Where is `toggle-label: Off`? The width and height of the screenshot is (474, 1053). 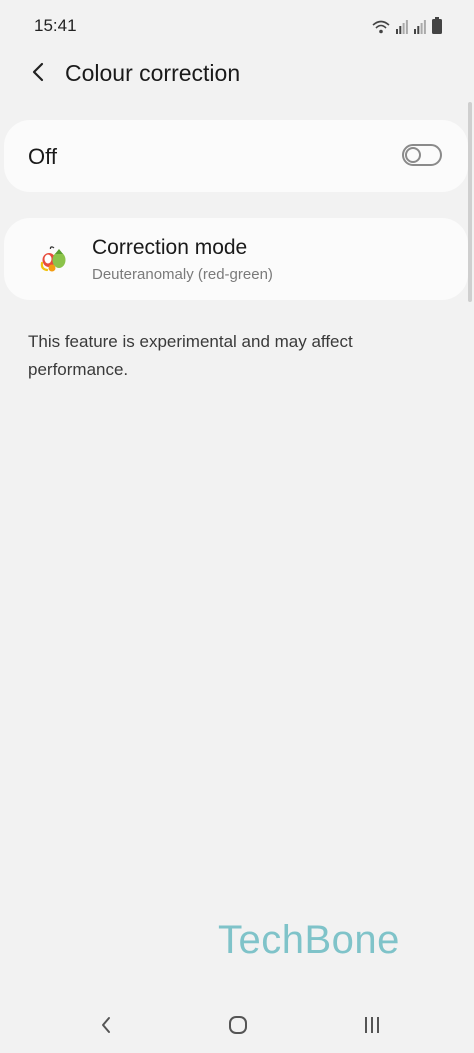
toggle-label: Off is located at coordinates (42, 156).